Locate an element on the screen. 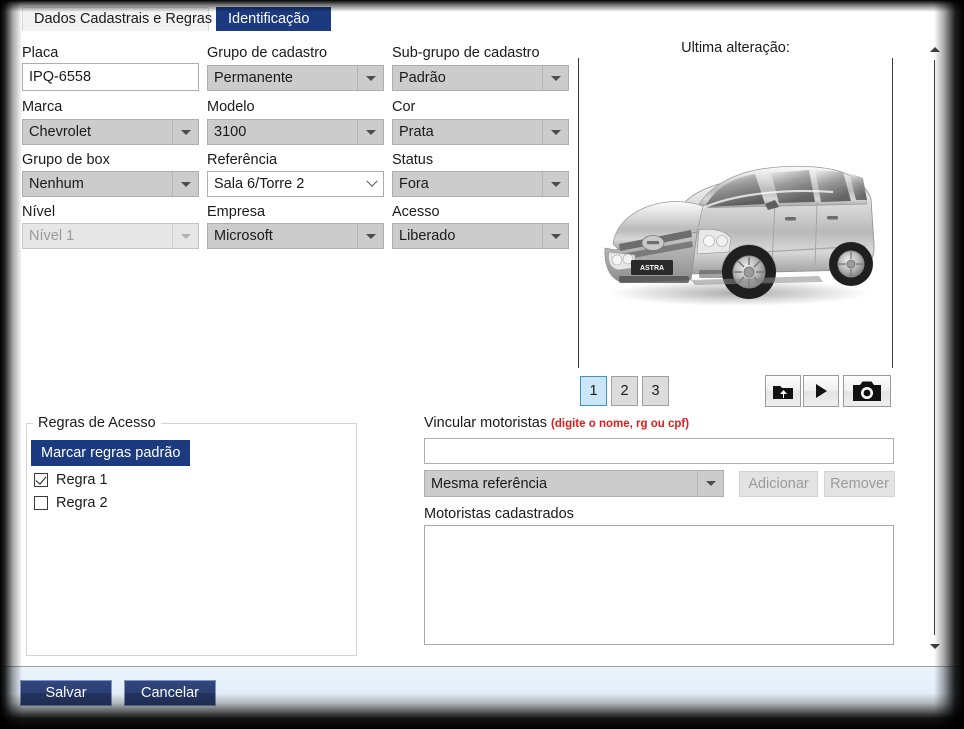  rule-checkbox-regra-1: Regra 1 is located at coordinates (71, 480).